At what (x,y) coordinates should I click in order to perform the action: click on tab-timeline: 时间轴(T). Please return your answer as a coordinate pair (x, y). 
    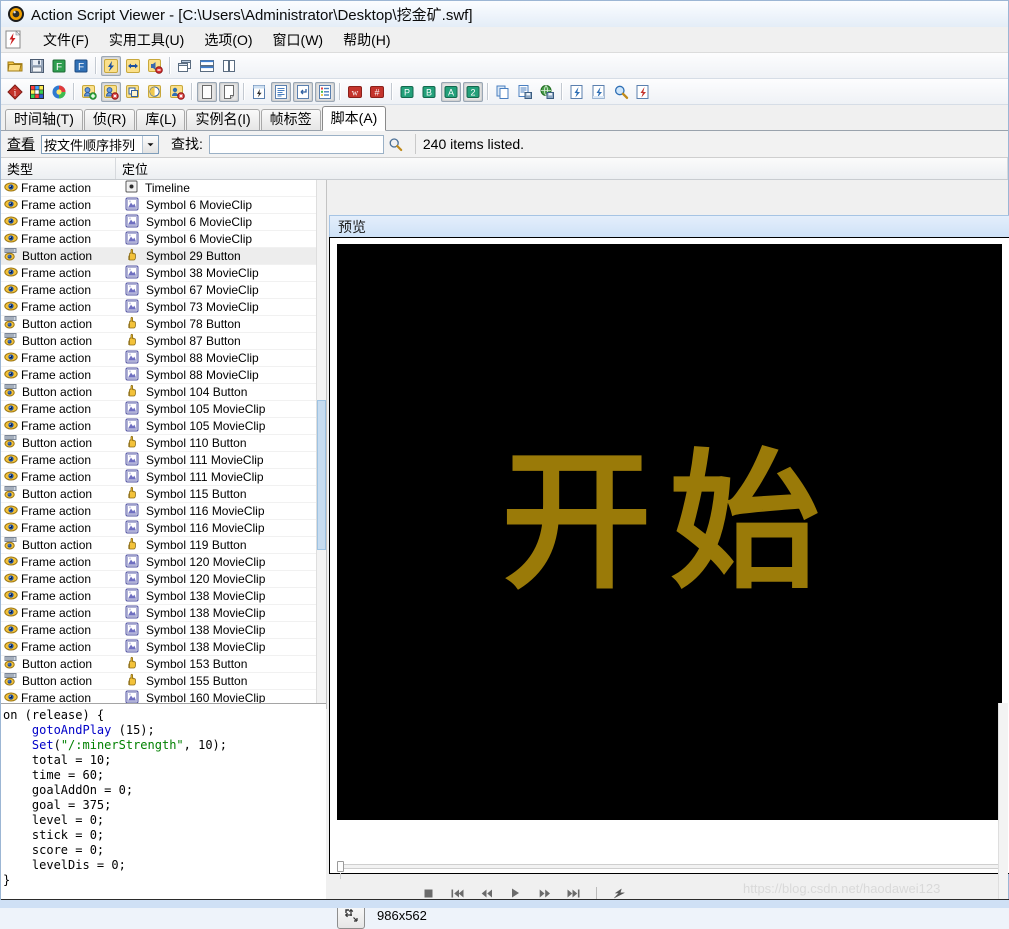
    Looking at the image, I should click on (44, 119).